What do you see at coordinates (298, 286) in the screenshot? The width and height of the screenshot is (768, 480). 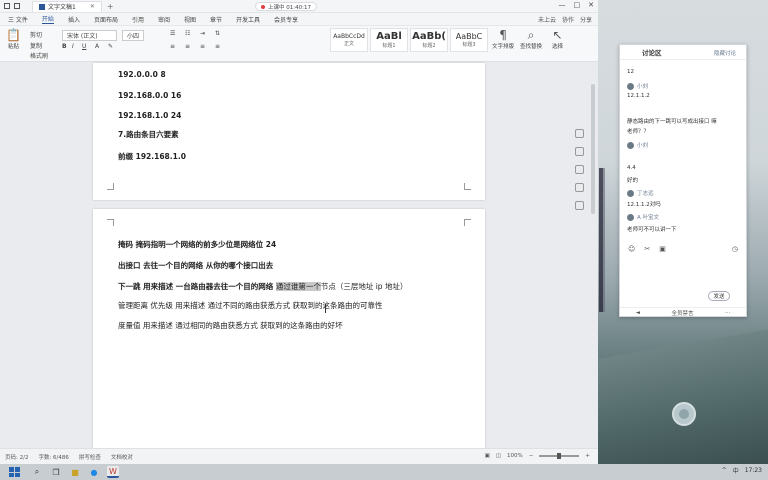 I see `selected-text: 通过谁第一个` at bounding box center [298, 286].